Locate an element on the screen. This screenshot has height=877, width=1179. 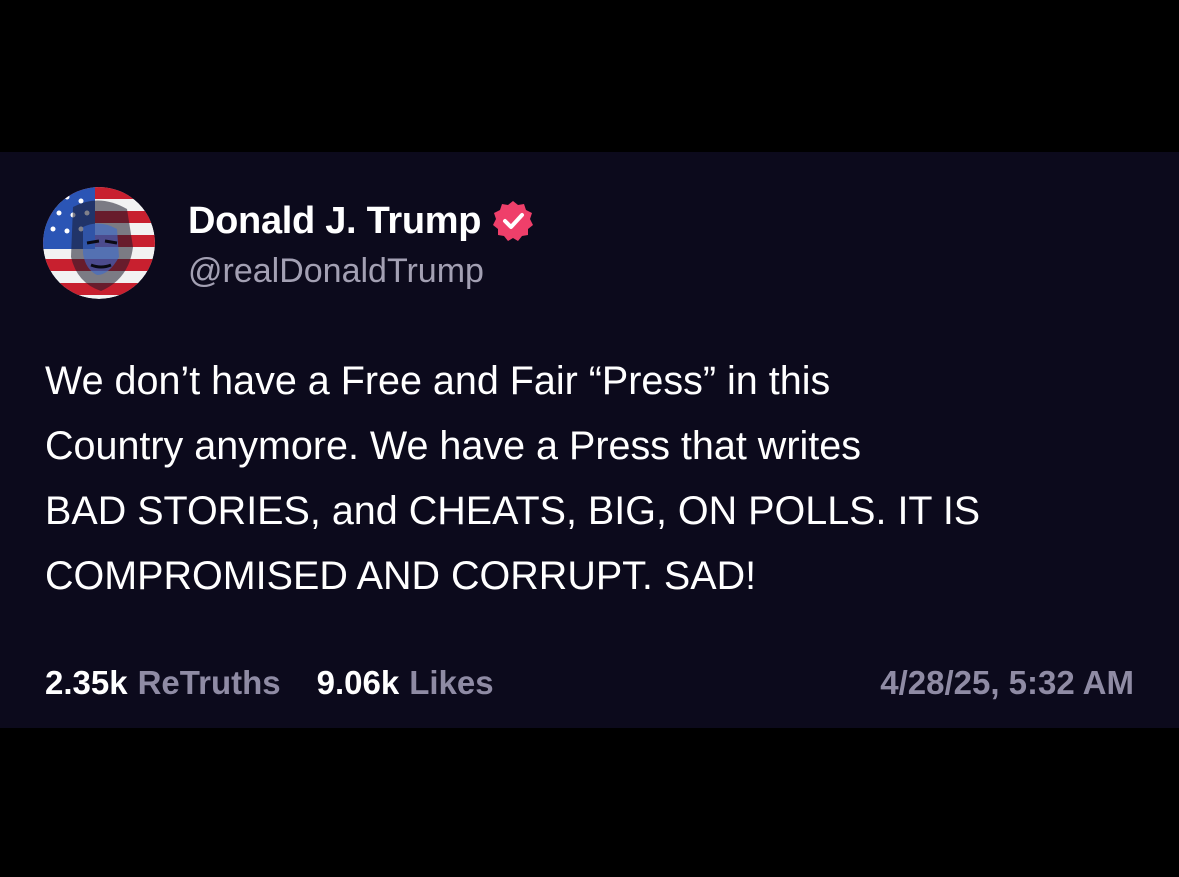
likes-label: Likes is located at coordinates (451, 682).